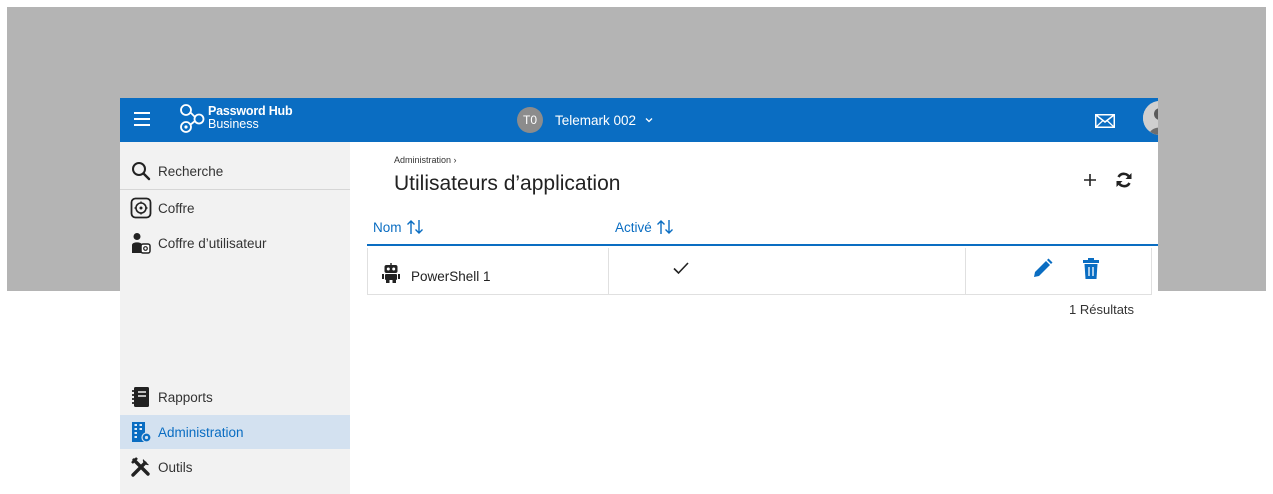 This screenshot has width=1273, height=494. What do you see at coordinates (141, 243) in the screenshot?
I see `user-vault-icon` at bounding box center [141, 243].